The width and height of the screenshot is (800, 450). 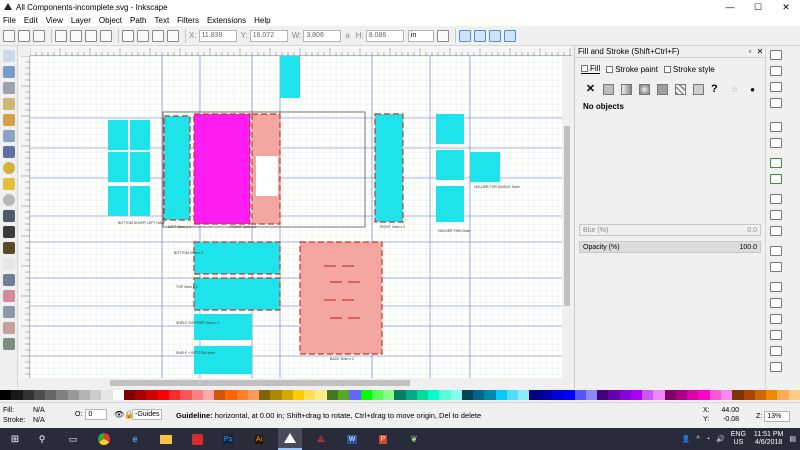 I want to click on measure-tool-icon, so click(x=9, y=120).